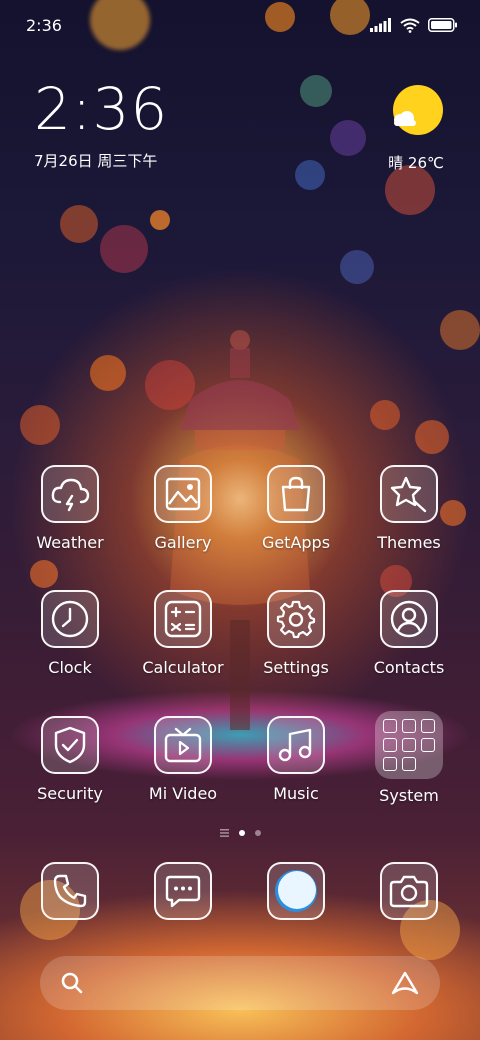 The image size is (480, 1040). I want to click on app-system-folder: System, so click(409, 758).